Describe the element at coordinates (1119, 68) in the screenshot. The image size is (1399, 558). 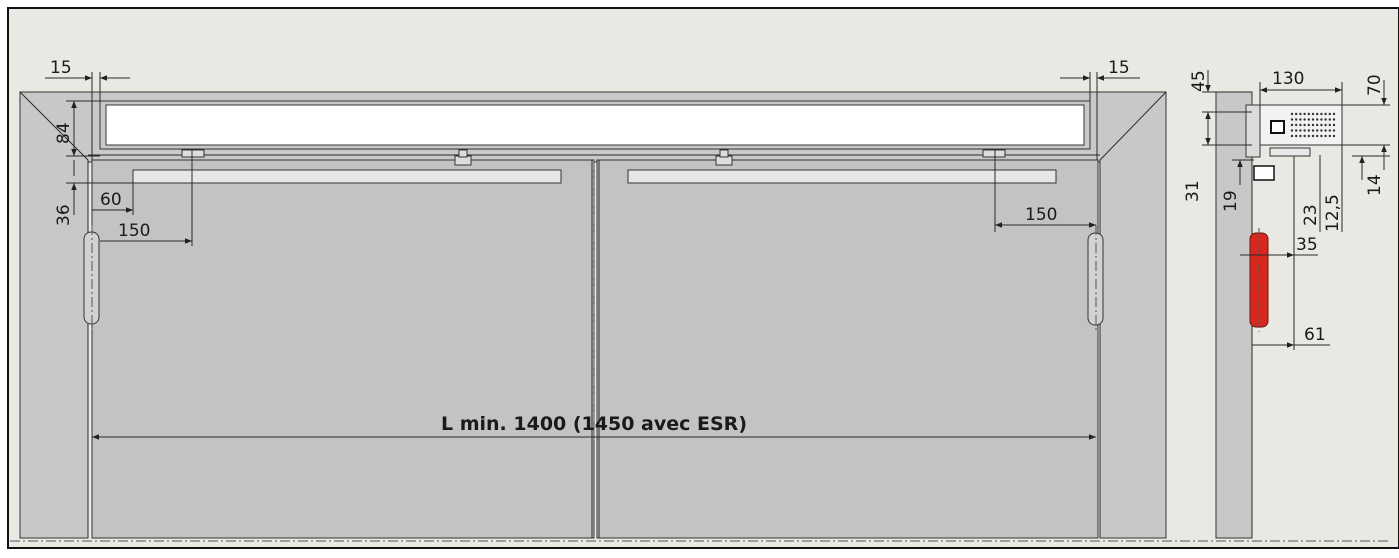
I see `dim-15-right: 15` at that location.